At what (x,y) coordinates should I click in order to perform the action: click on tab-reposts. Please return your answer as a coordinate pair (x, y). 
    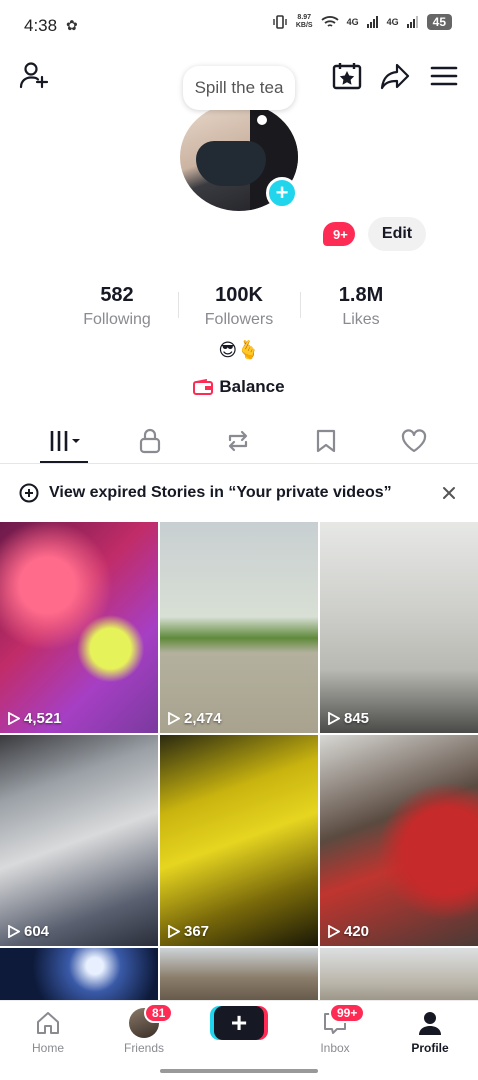
    Looking at the image, I should click on (238, 441).